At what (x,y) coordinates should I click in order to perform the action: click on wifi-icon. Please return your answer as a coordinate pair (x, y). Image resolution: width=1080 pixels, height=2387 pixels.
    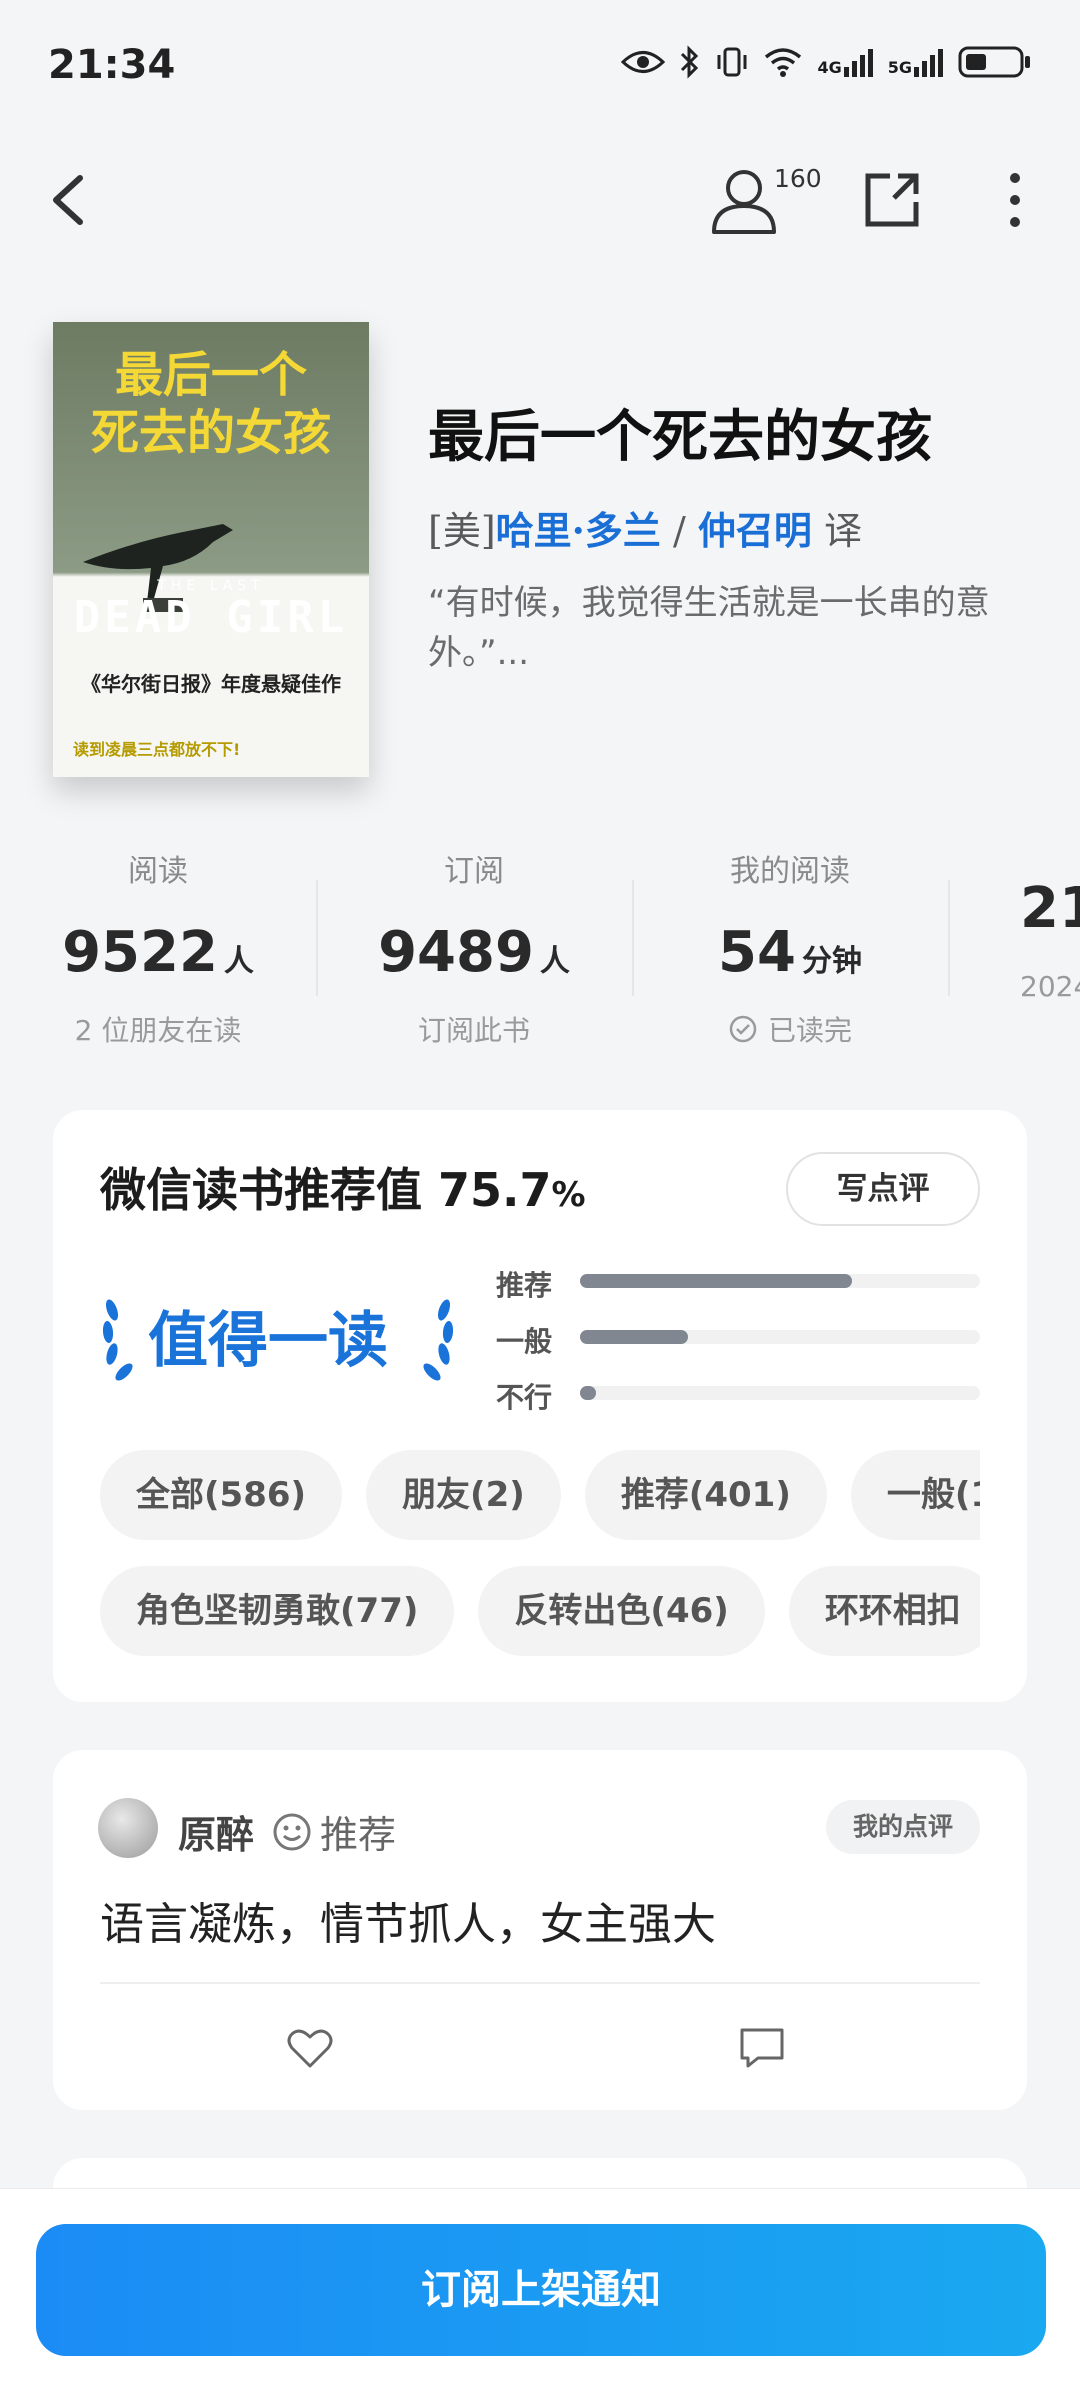
    Looking at the image, I should click on (783, 62).